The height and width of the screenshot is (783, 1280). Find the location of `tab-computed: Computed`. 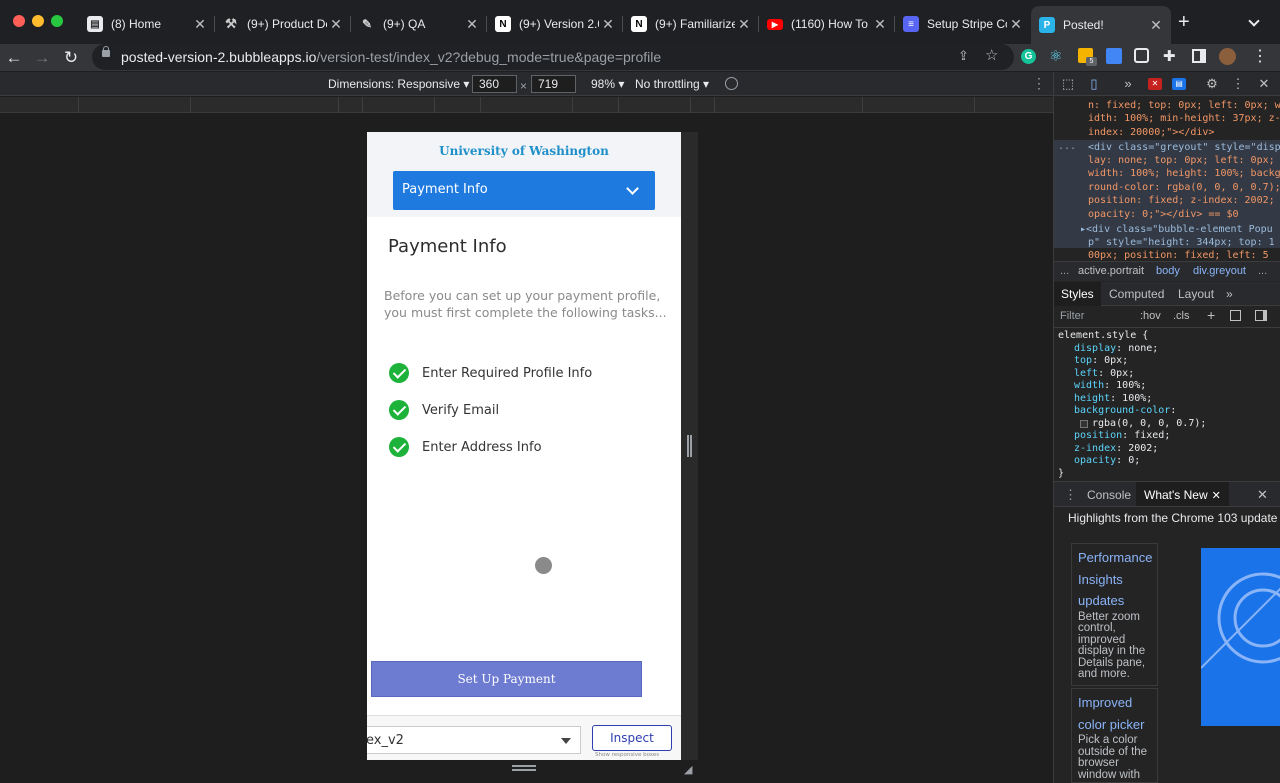

tab-computed: Computed is located at coordinates (1136, 294).